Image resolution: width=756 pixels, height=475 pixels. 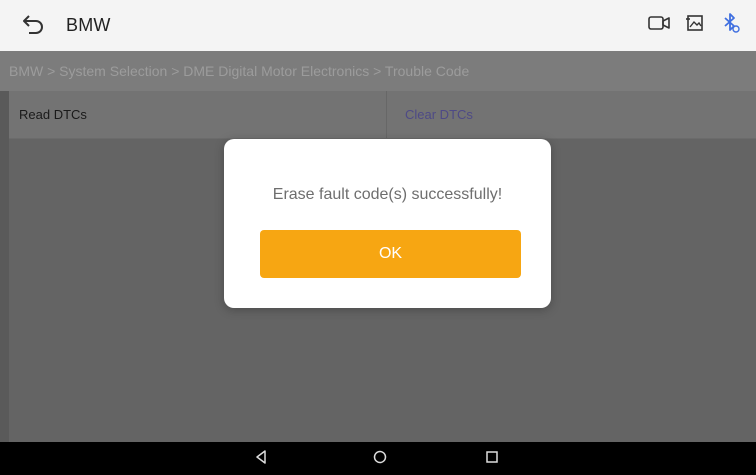 I want to click on bluetooth-icon, so click(x=731, y=25).